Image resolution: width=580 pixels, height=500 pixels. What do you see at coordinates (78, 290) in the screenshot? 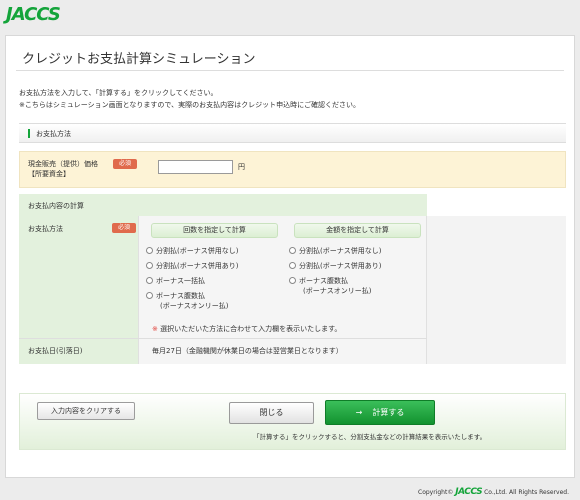
I see `calc-label-column: お支払方法 必須 お支払日(引落日)` at bounding box center [78, 290].